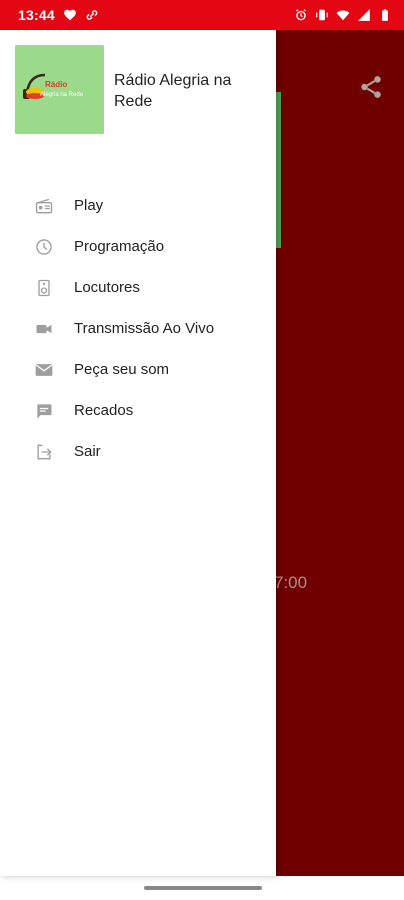 Image resolution: width=404 pixels, height=900 pixels. What do you see at coordinates (107, 287) in the screenshot?
I see `menu-item-label: Locutores` at bounding box center [107, 287].